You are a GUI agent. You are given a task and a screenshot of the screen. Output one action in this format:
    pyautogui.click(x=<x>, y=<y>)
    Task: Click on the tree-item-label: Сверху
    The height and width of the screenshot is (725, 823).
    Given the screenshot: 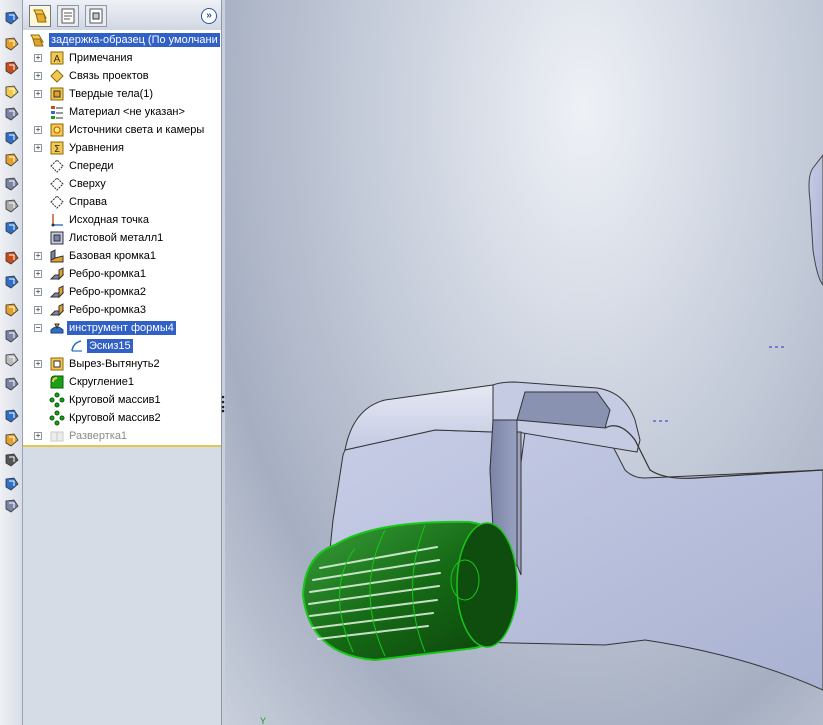 What is the action you would take?
    pyautogui.click(x=87, y=184)
    